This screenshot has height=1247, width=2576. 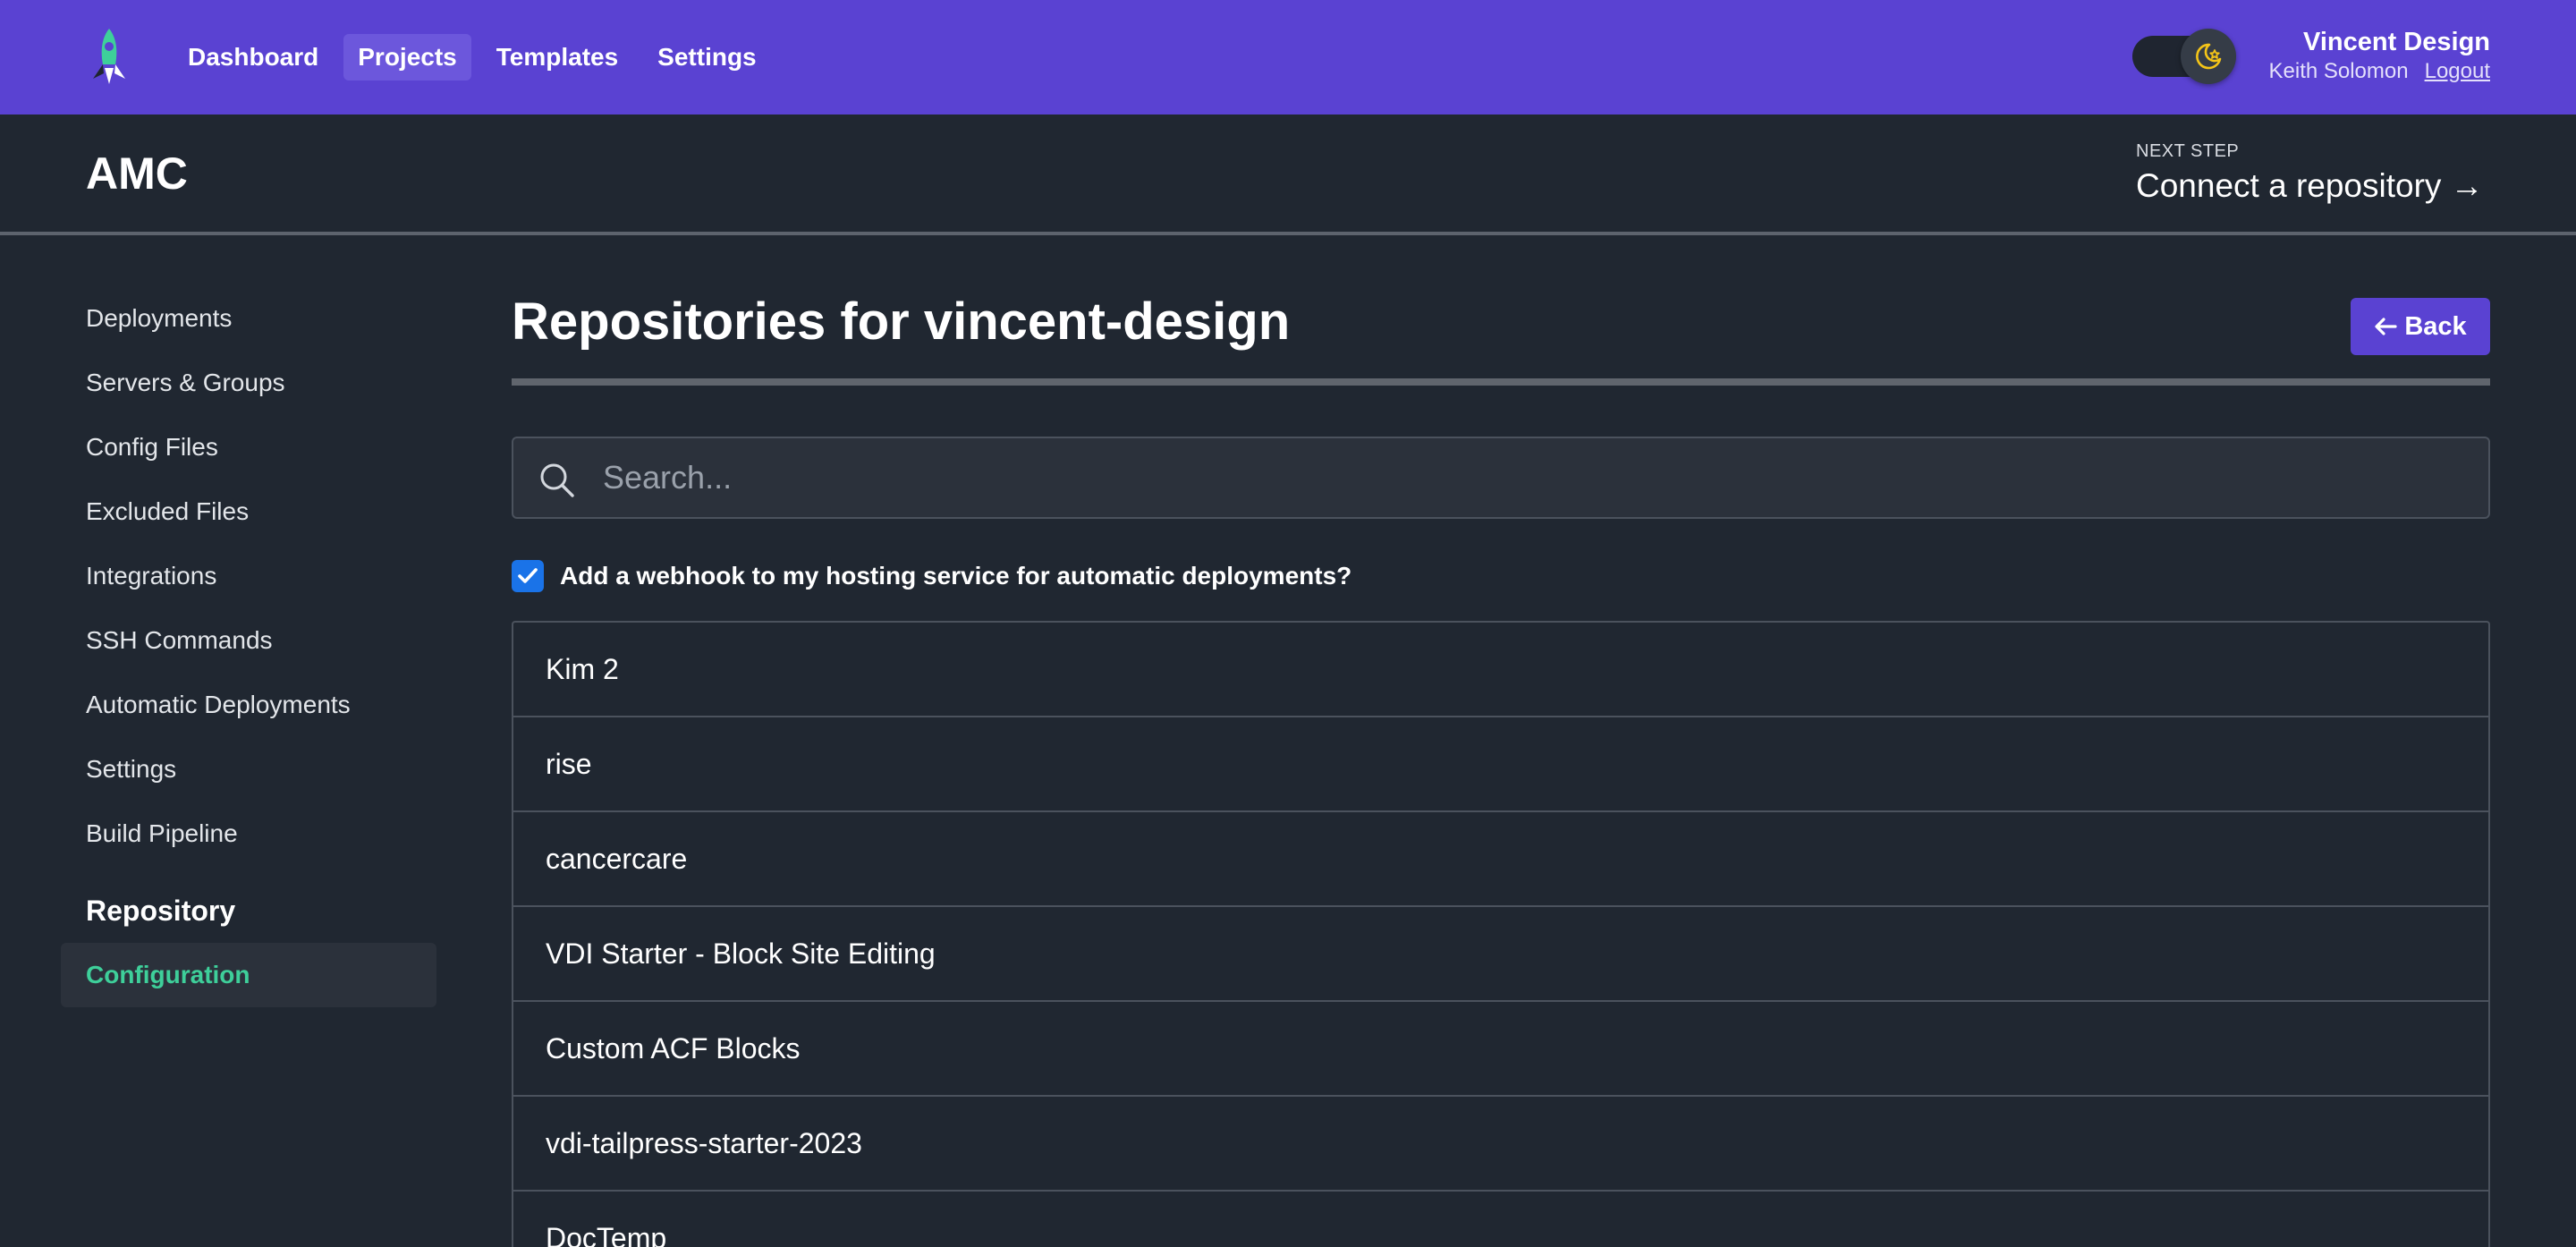 What do you see at coordinates (248, 834) in the screenshot?
I see `sidebar-item-build-pipeline: Build Pipeline` at bounding box center [248, 834].